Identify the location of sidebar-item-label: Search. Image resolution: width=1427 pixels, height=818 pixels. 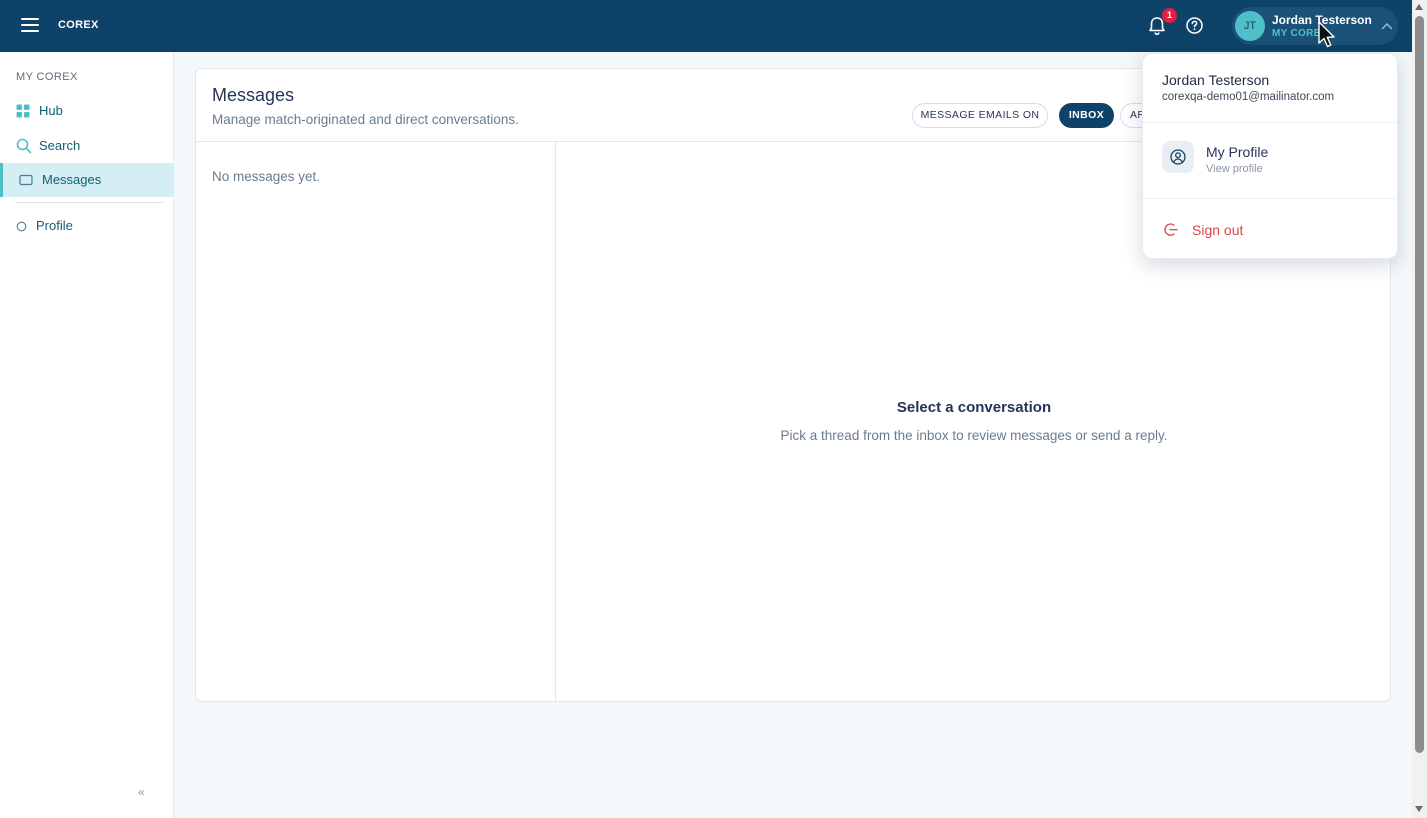
(60, 145).